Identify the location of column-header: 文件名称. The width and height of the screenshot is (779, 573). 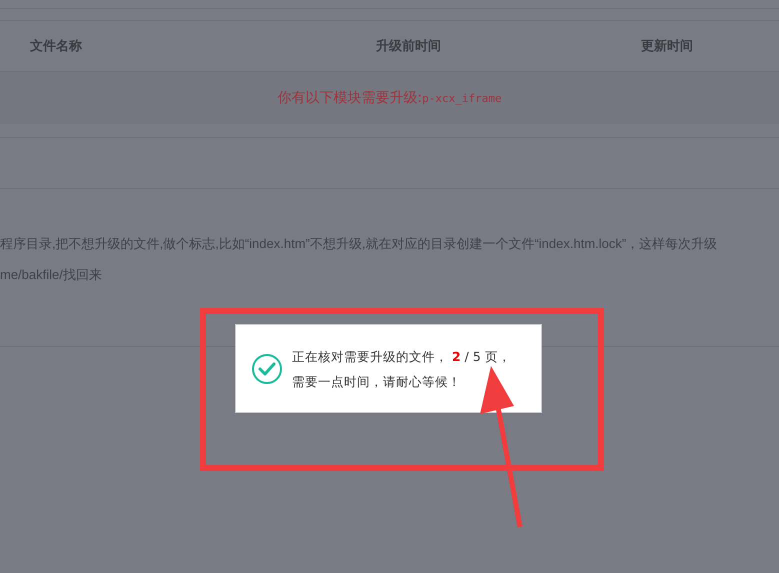
(56, 46).